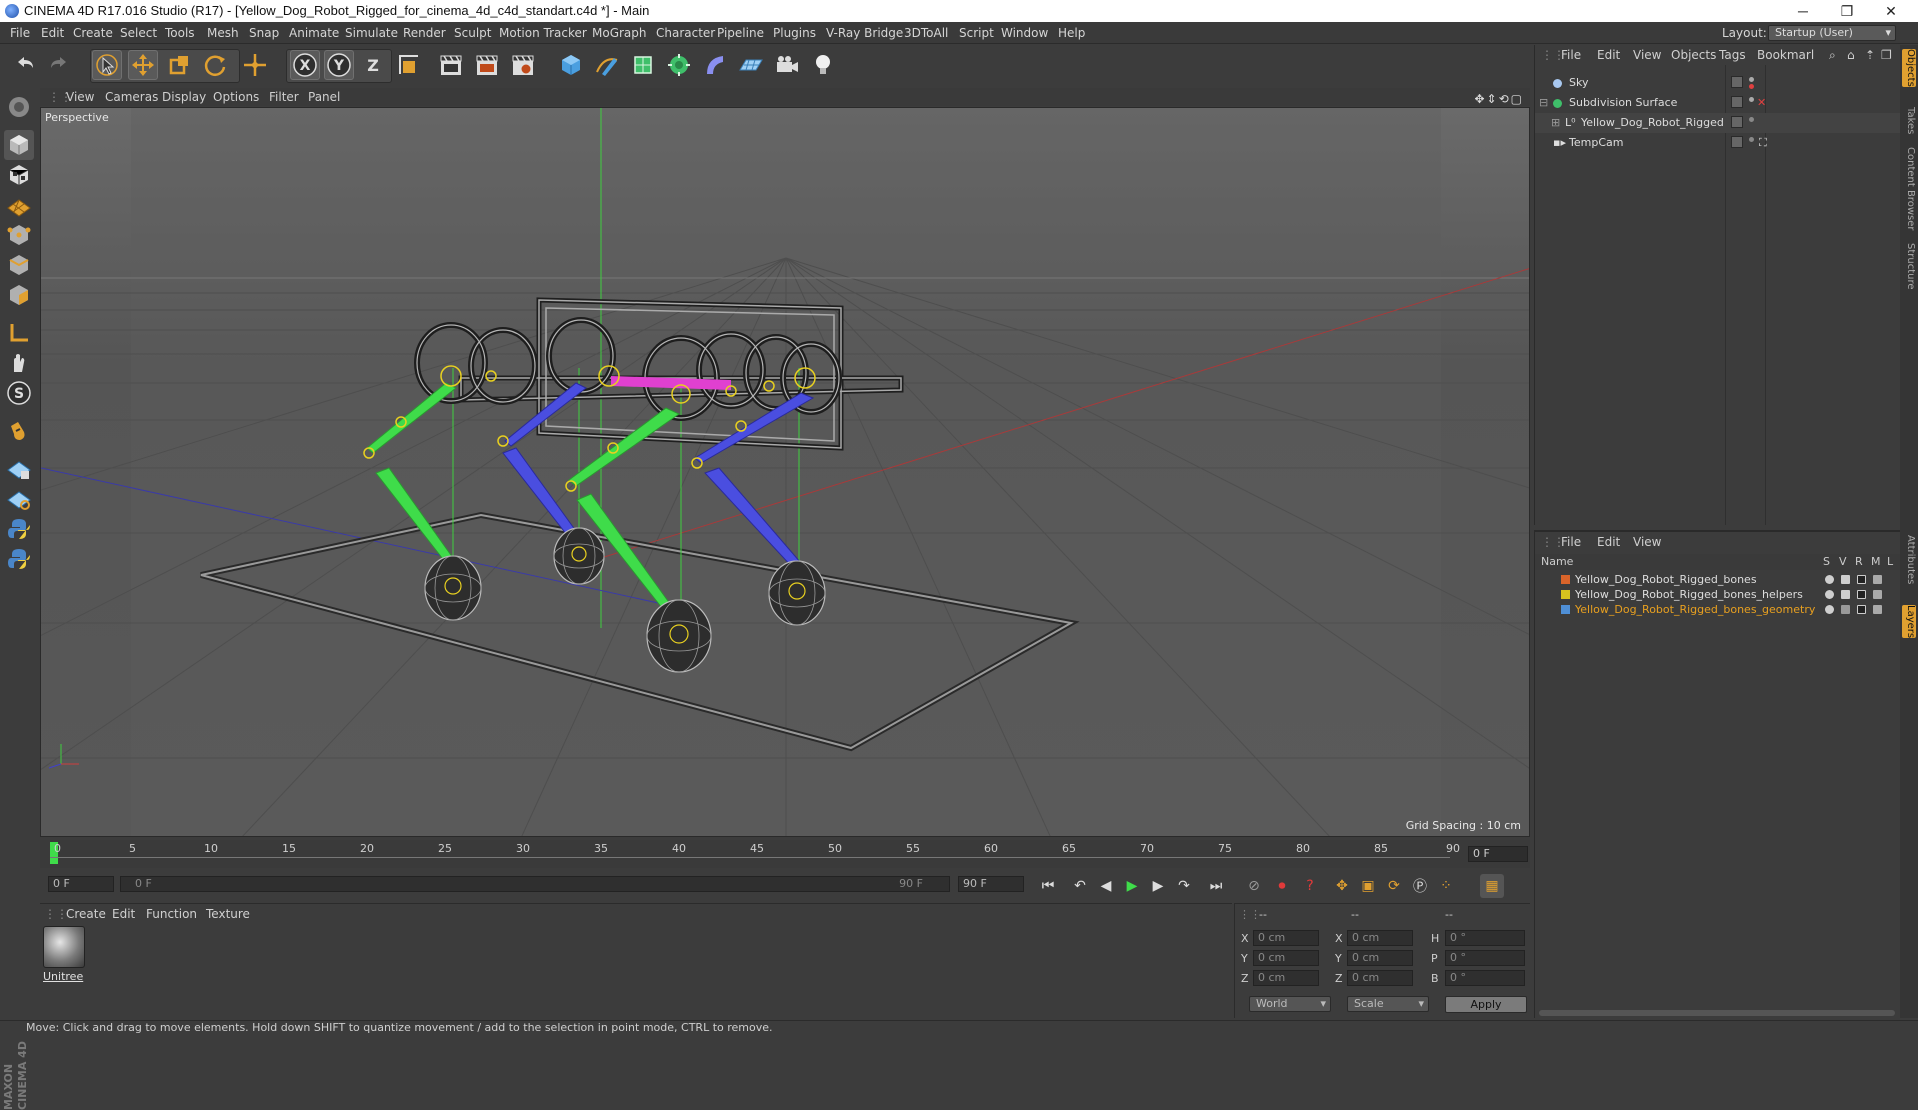 Image resolution: width=1918 pixels, height=1110 pixels. What do you see at coordinates (1485, 978) in the screenshot?
I see `rotation-b-field: 0 °` at bounding box center [1485, 978].